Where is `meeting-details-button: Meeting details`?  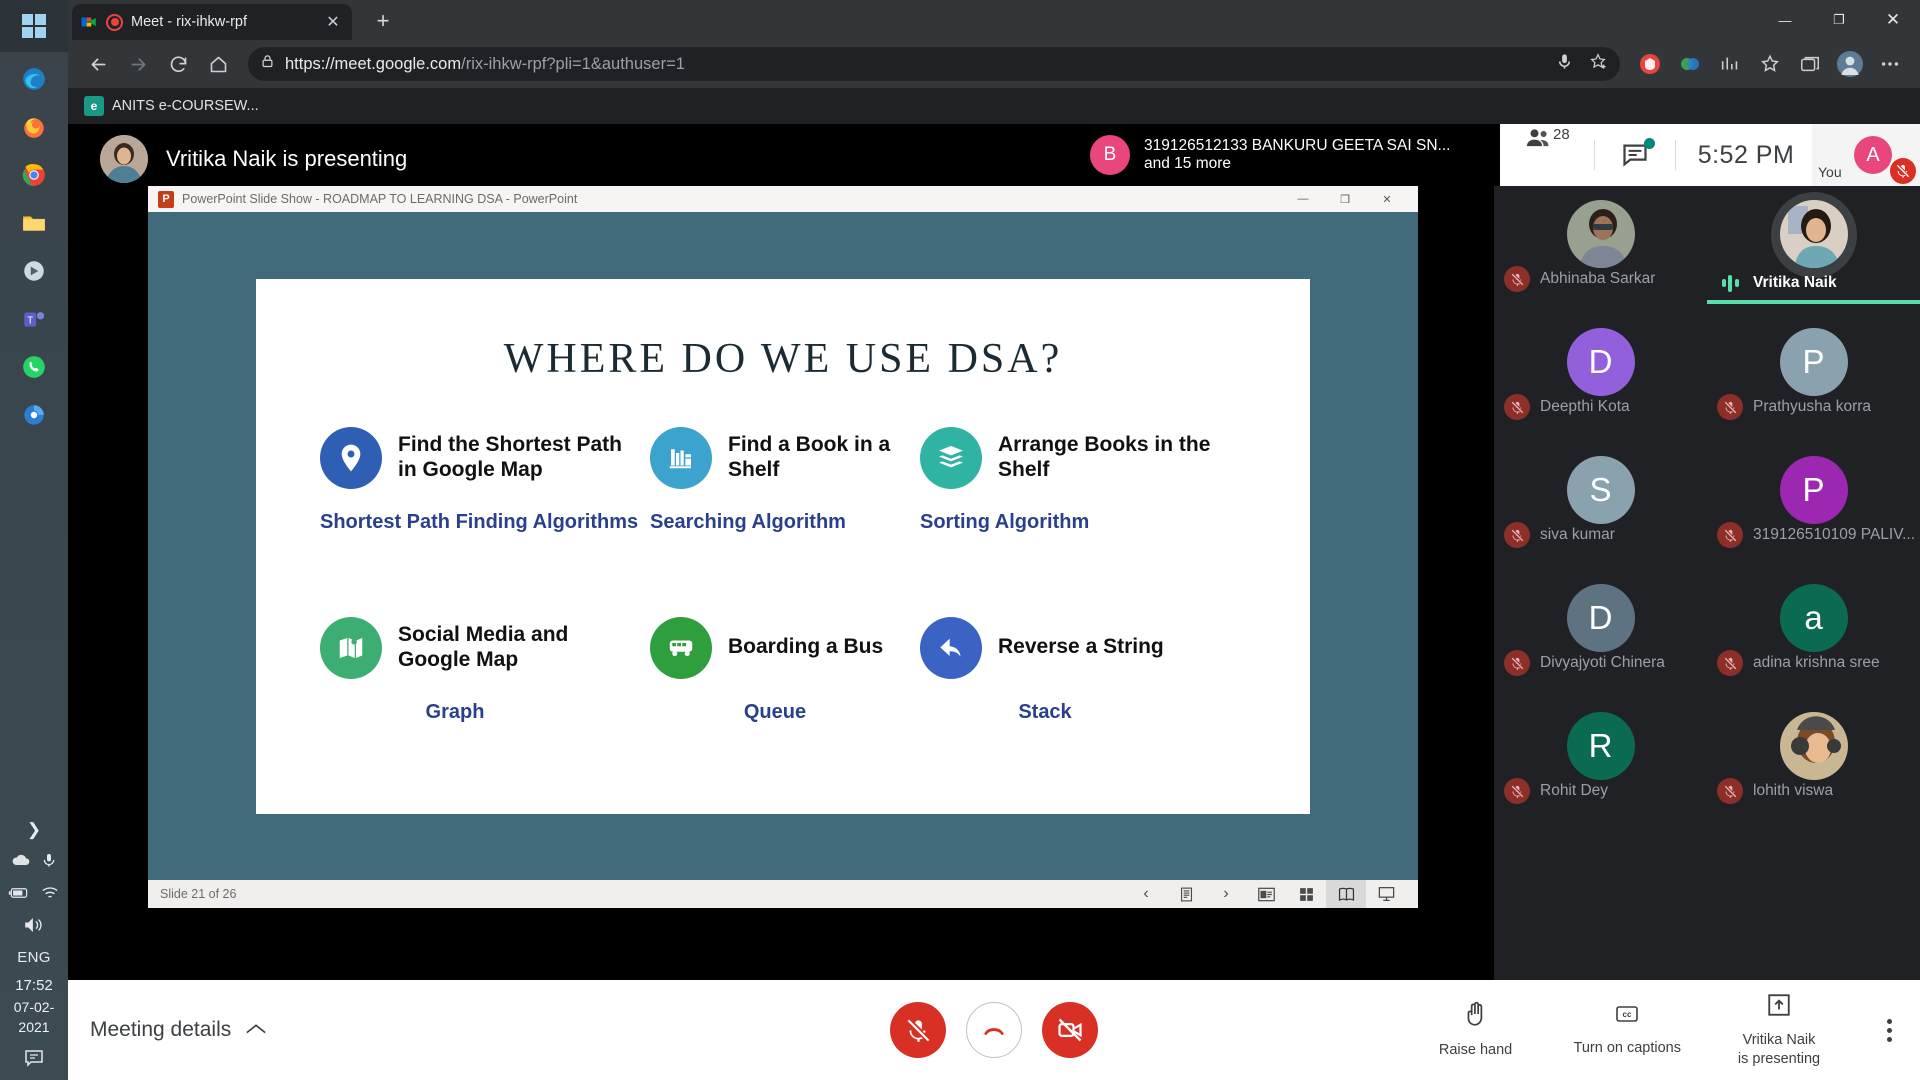
meeting-details-button: Meeting details is located at coordinates (178, 1030).